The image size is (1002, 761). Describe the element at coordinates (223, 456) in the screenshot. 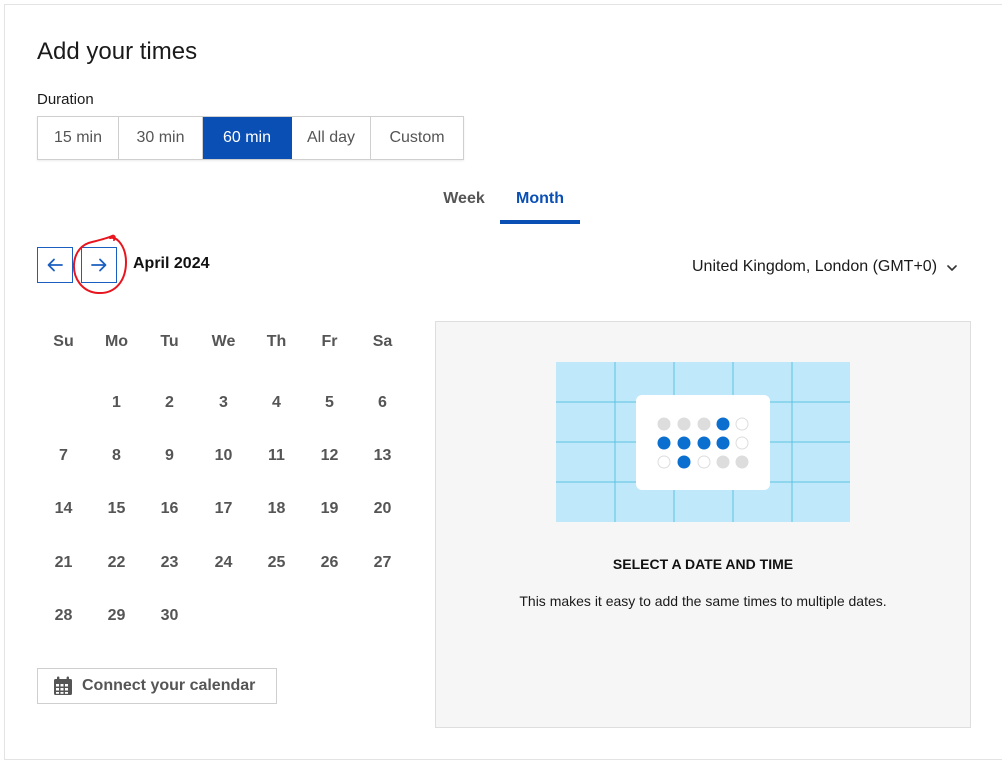

I see `calendar-day-10: 10` at that location.